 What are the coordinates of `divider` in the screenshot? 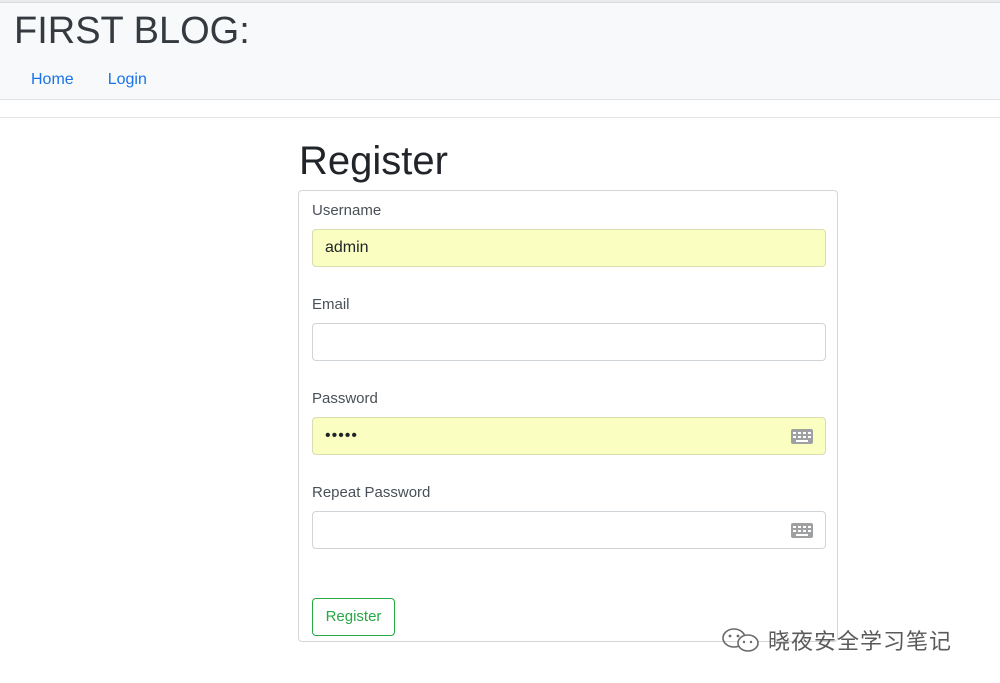 It's located at (500, 117).